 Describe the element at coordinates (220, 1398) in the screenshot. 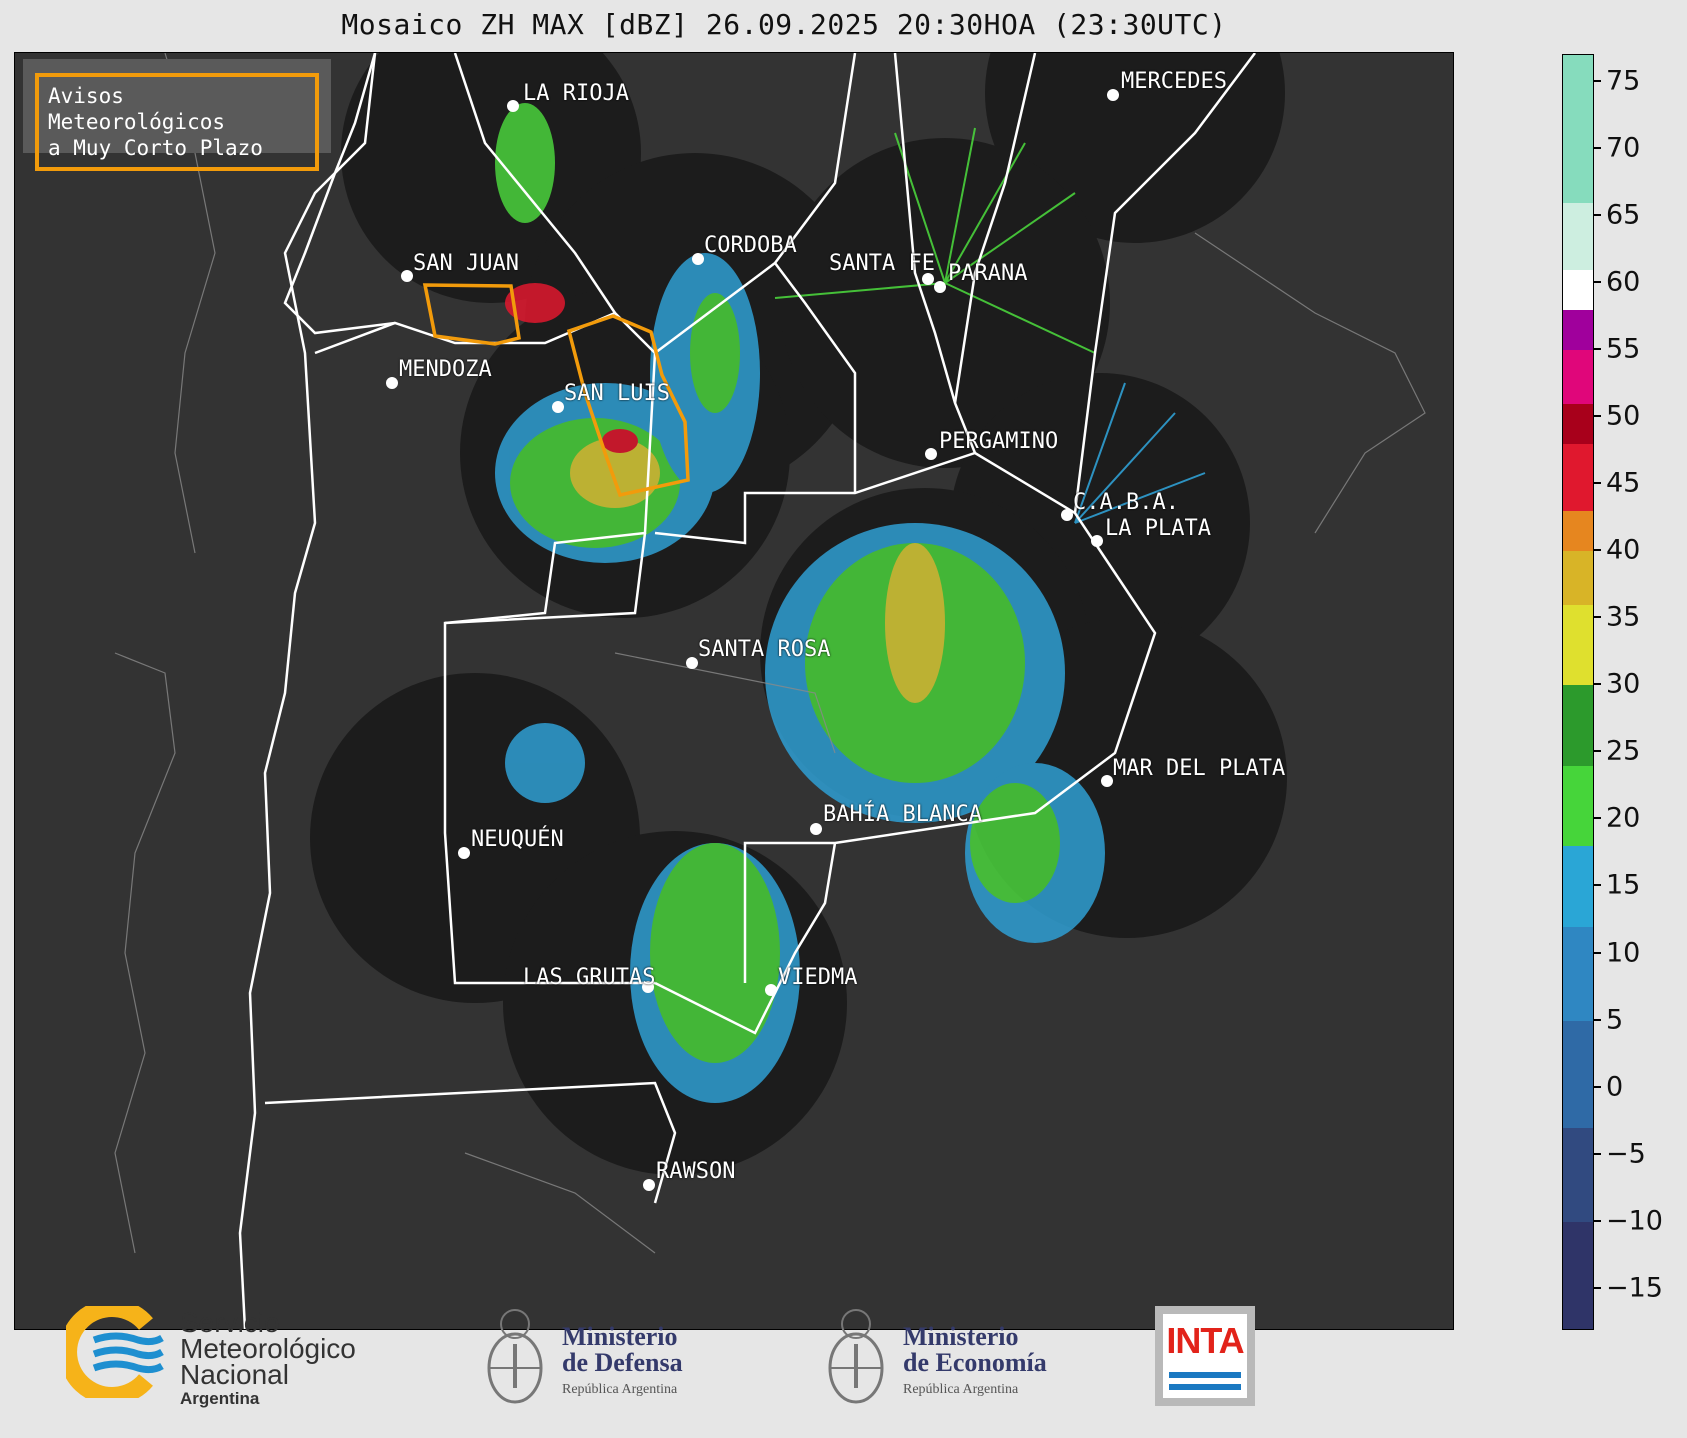

I see `smn-country: Argentina` at that location.